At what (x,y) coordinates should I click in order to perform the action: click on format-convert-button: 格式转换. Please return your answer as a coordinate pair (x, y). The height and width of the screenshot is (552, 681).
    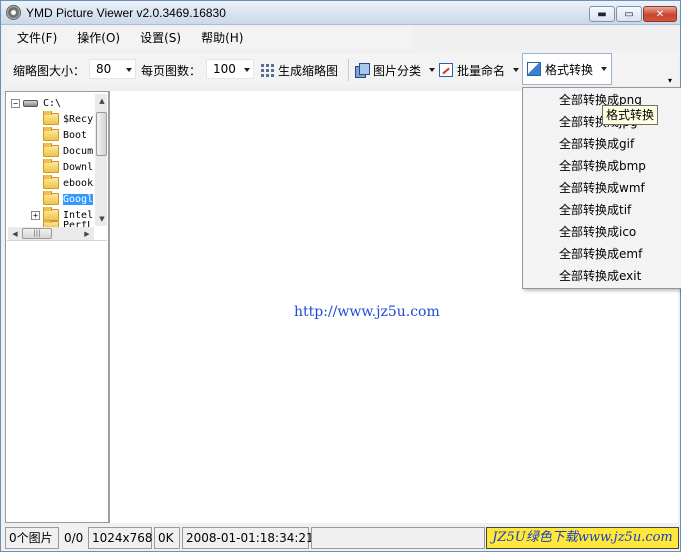
    Looking at the image, I should click on (567, 69).